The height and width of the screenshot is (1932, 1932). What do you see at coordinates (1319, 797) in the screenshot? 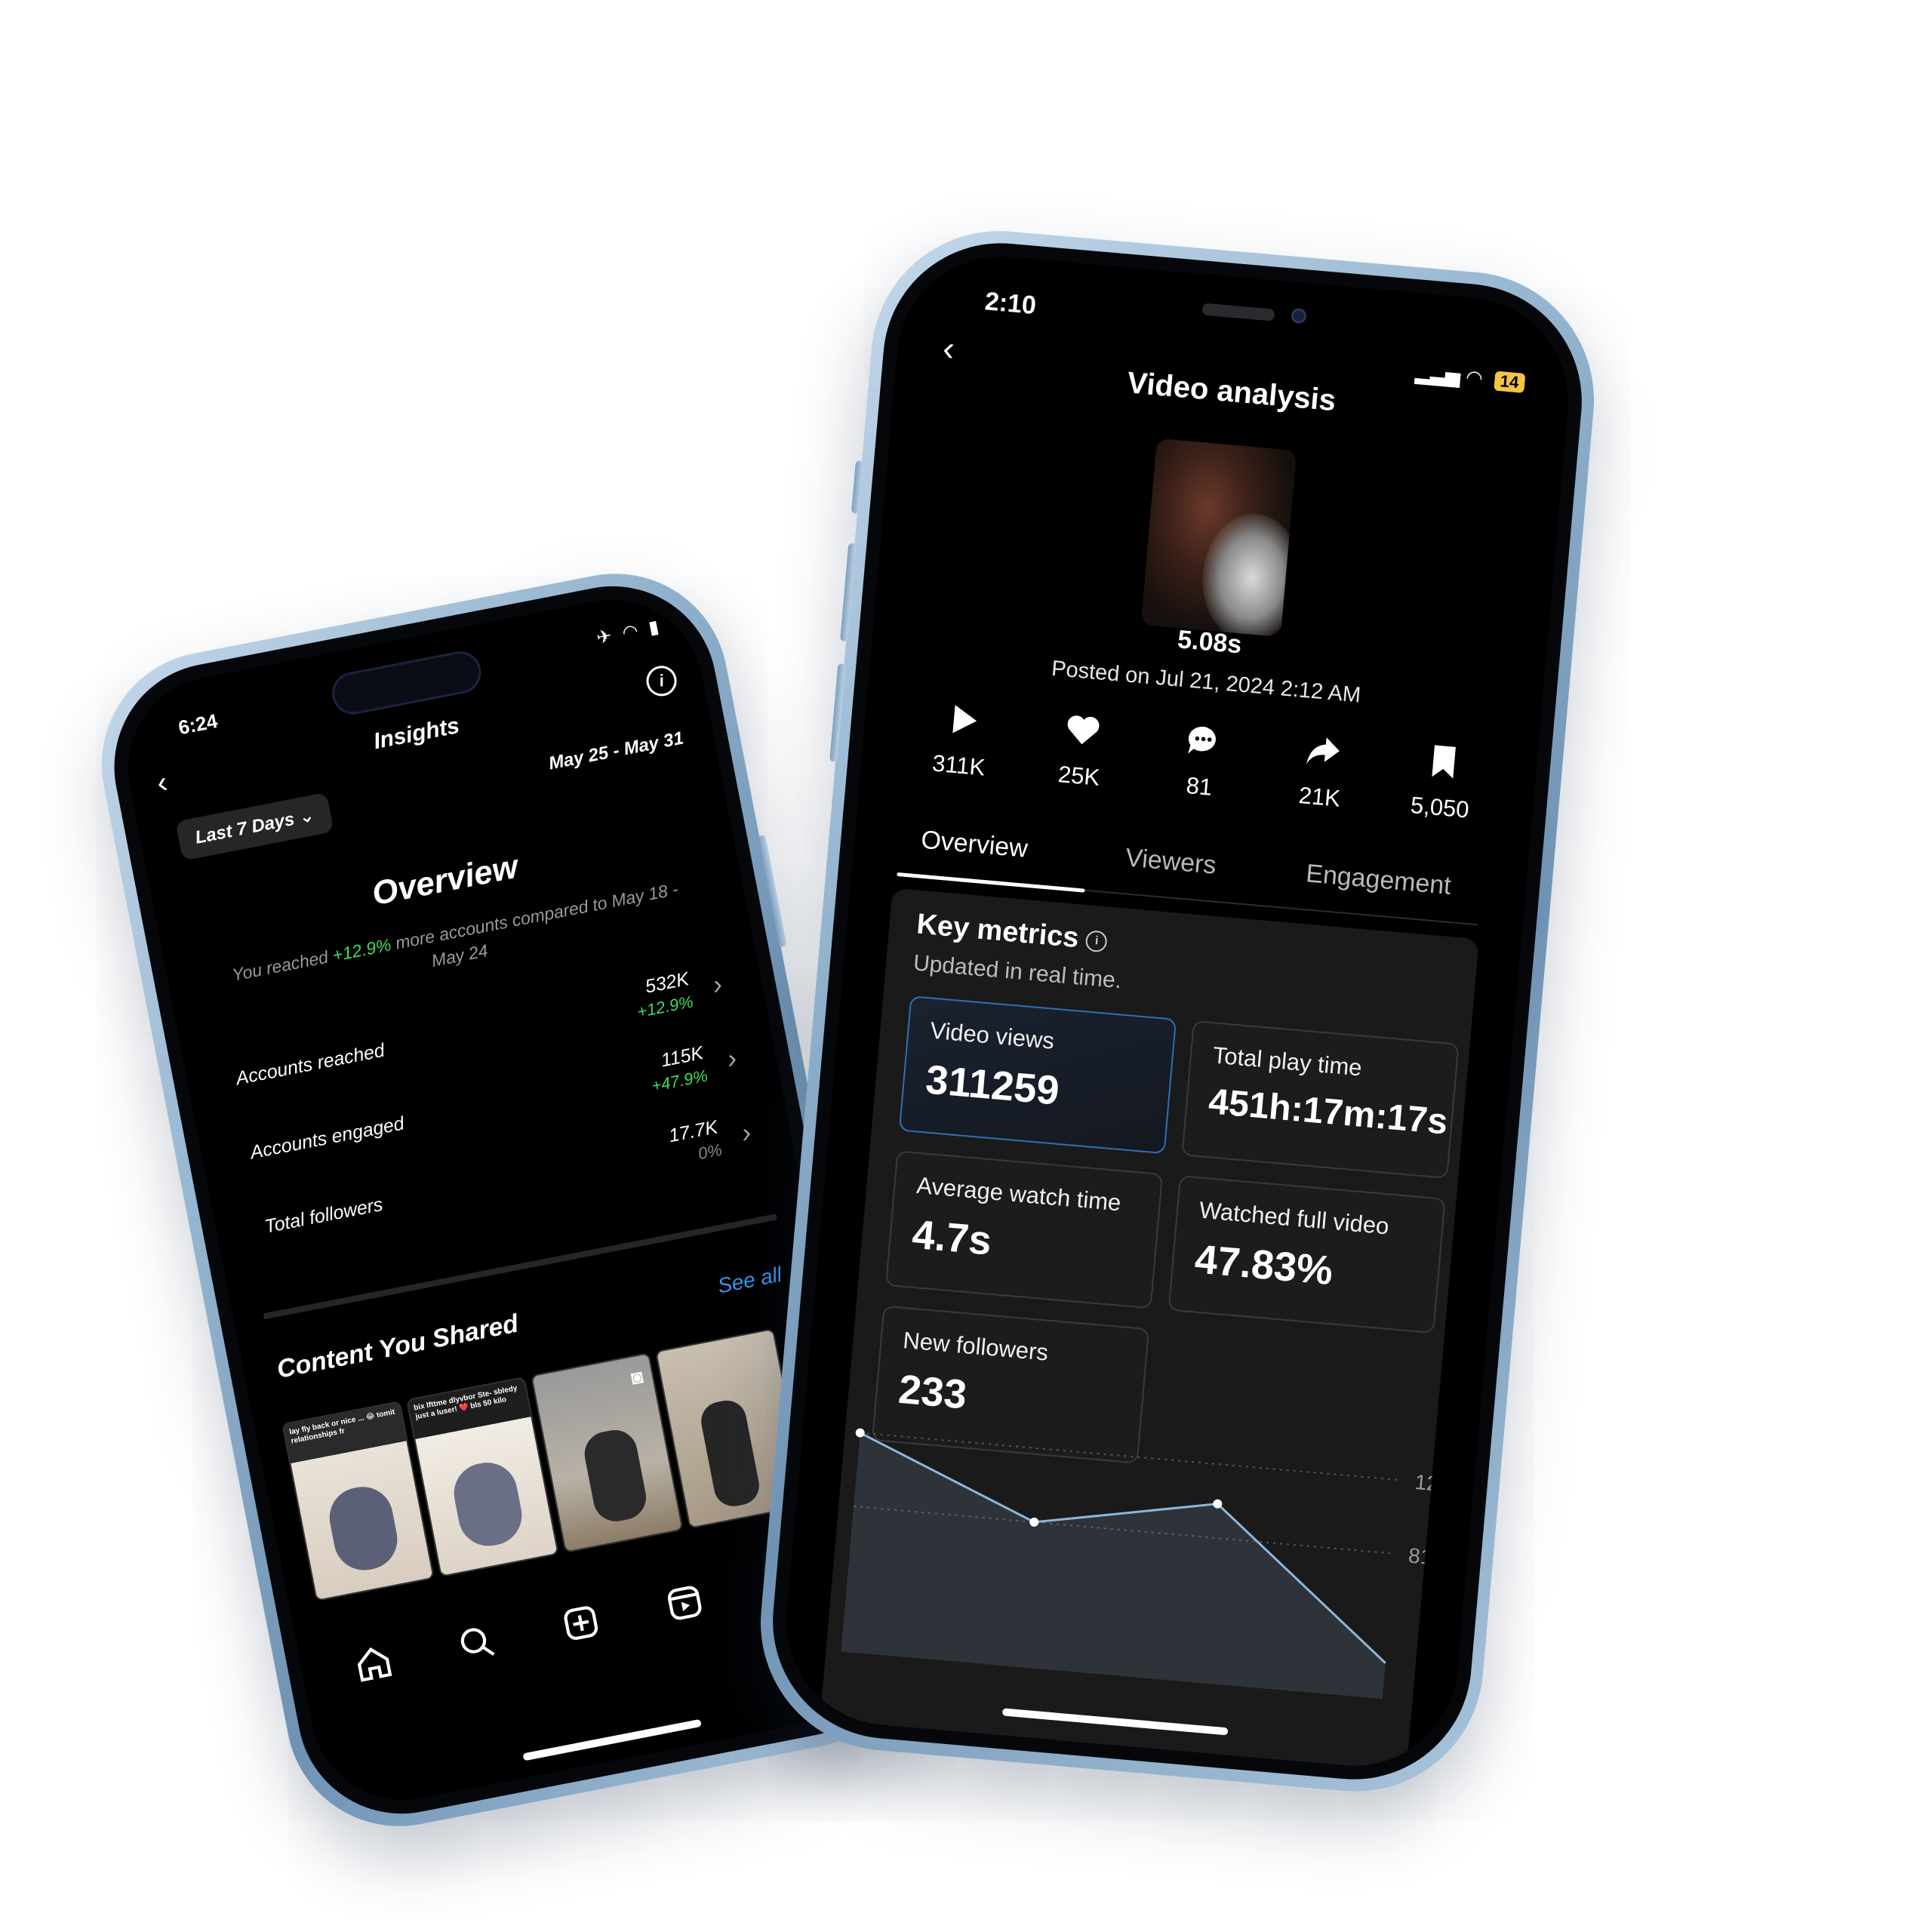
I see `stat-value: 21K` at bounding box center [1319, 797].